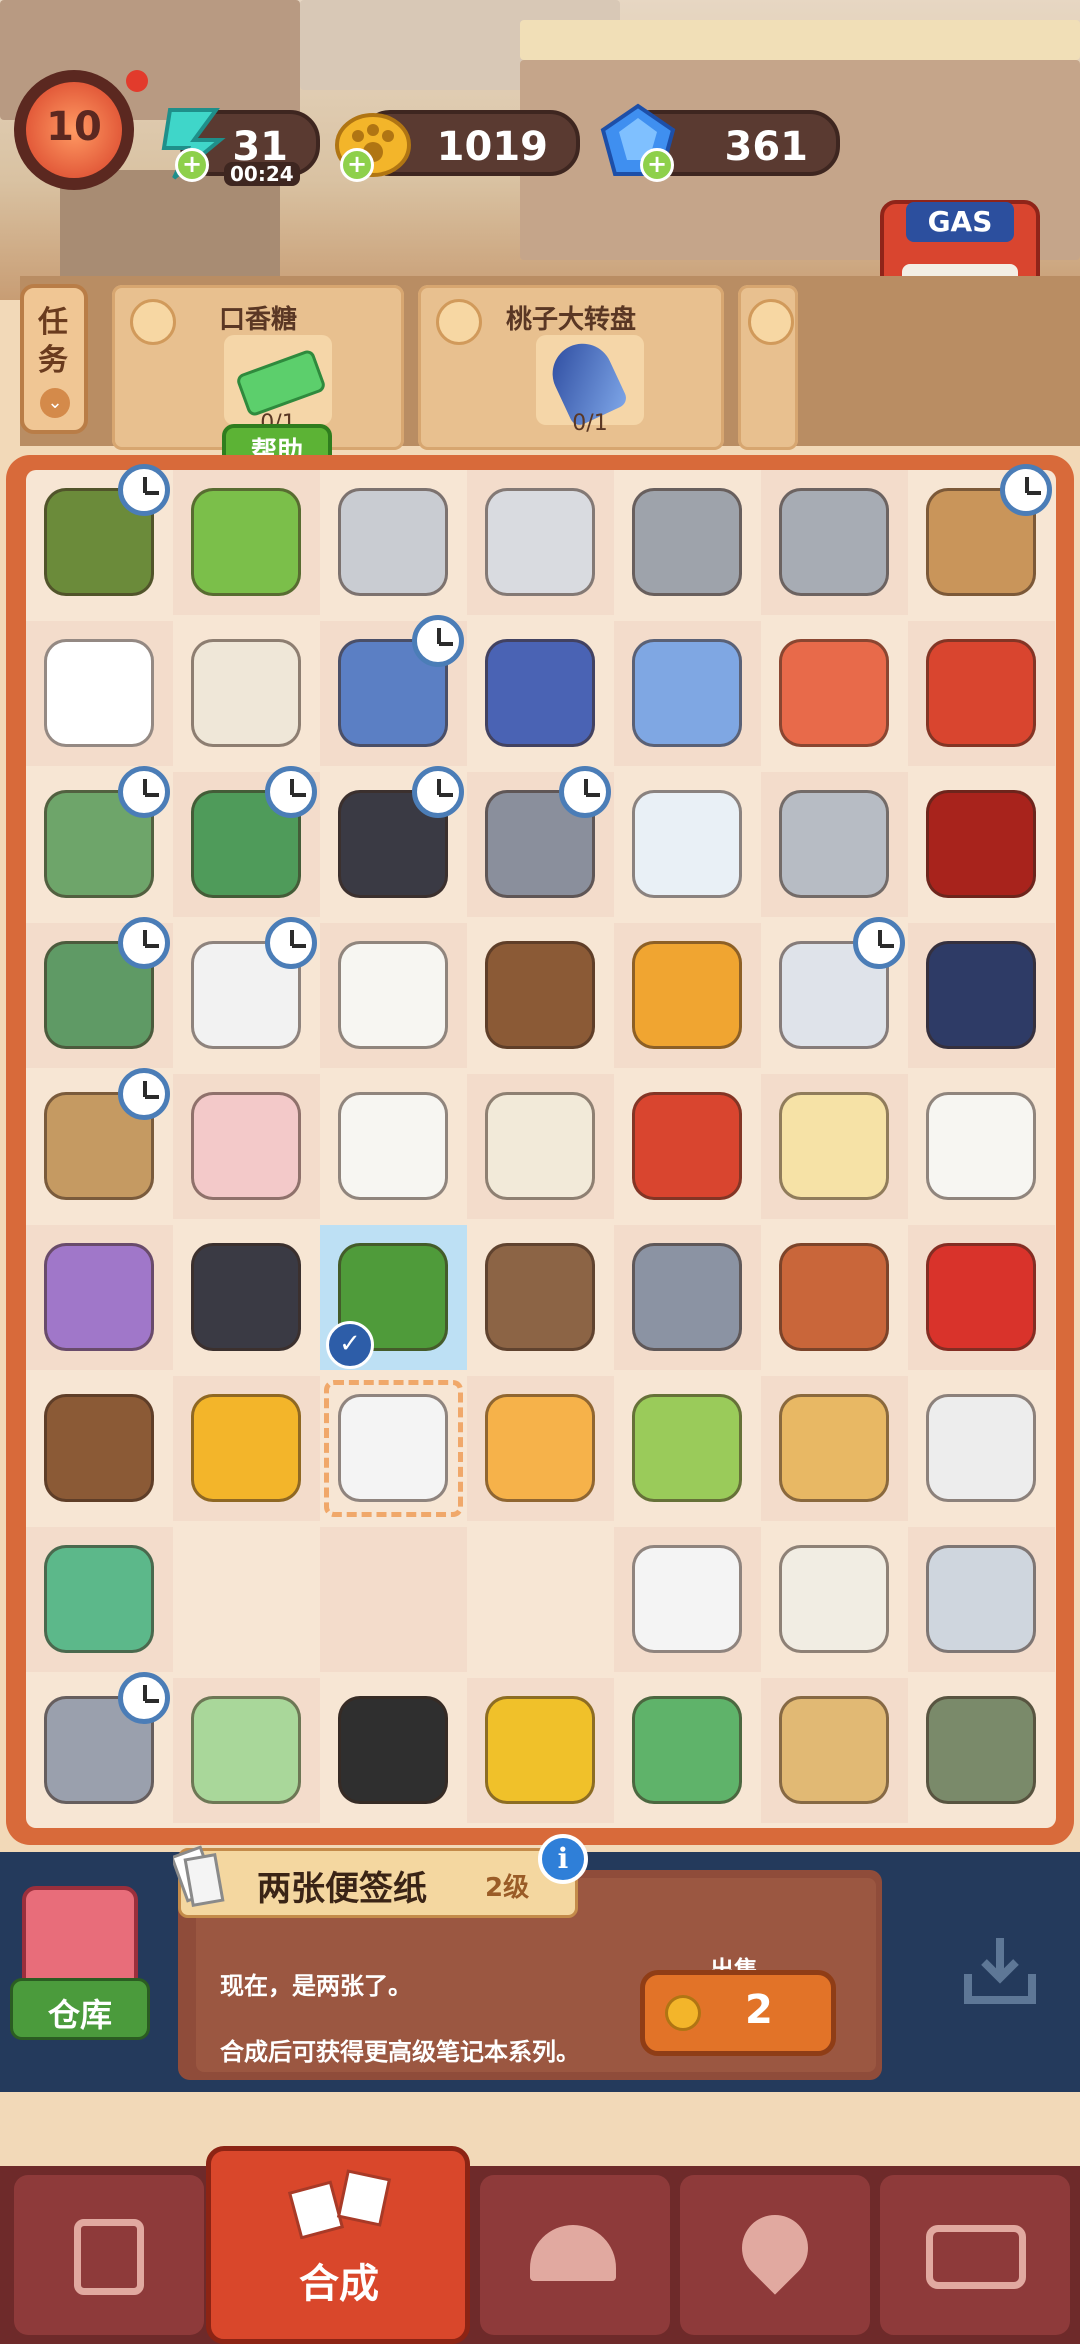  Describe the element at coordinates (960, 222) in the screenshot. I see `gas-label: GAS` at that location.